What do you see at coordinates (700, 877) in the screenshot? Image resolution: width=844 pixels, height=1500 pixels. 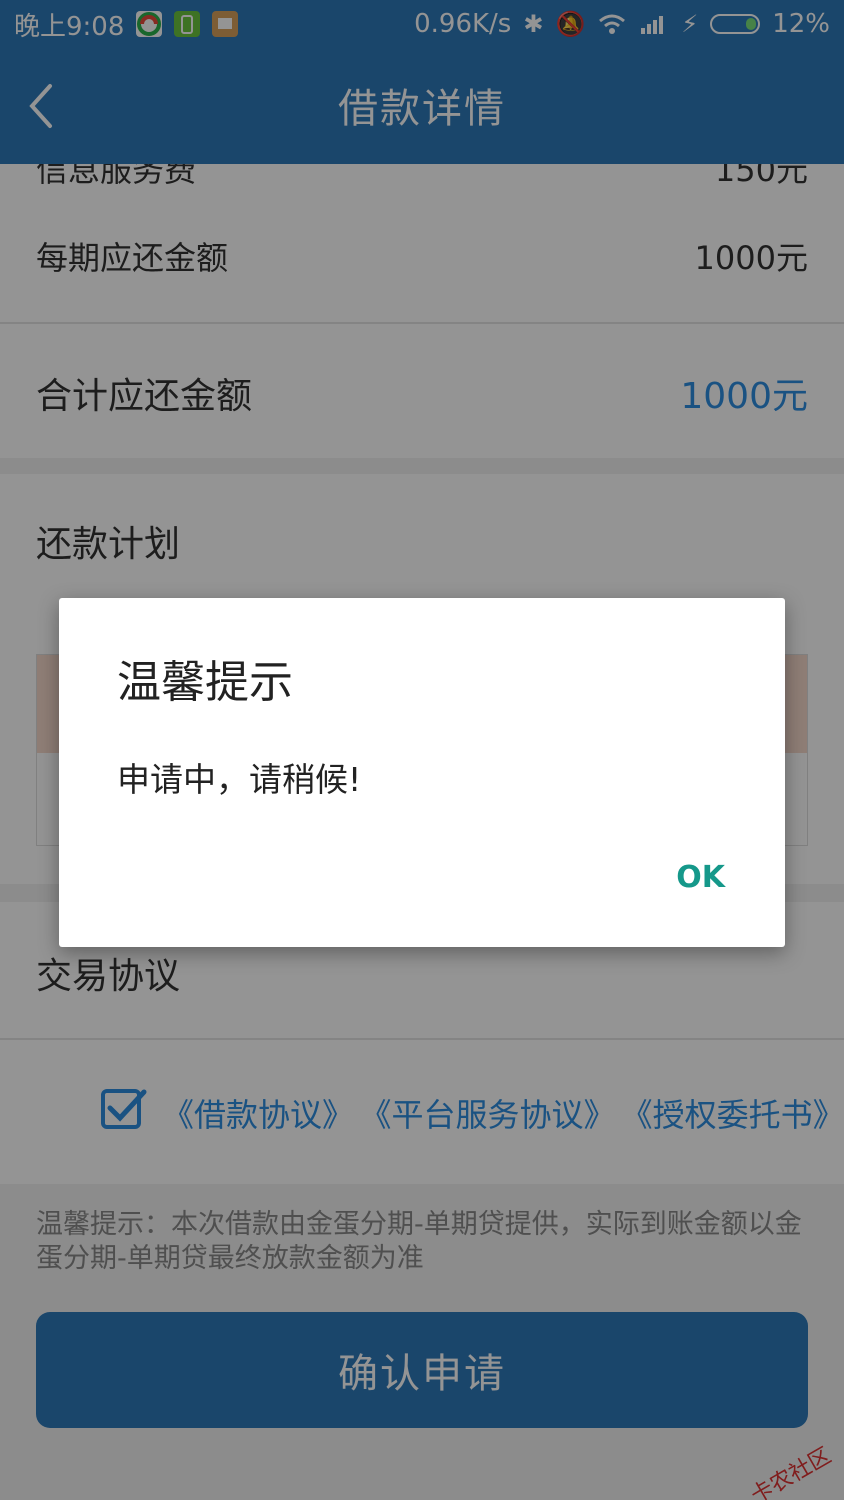 I see `dialog-ok-button: OK` at bounding box center [700, 877].